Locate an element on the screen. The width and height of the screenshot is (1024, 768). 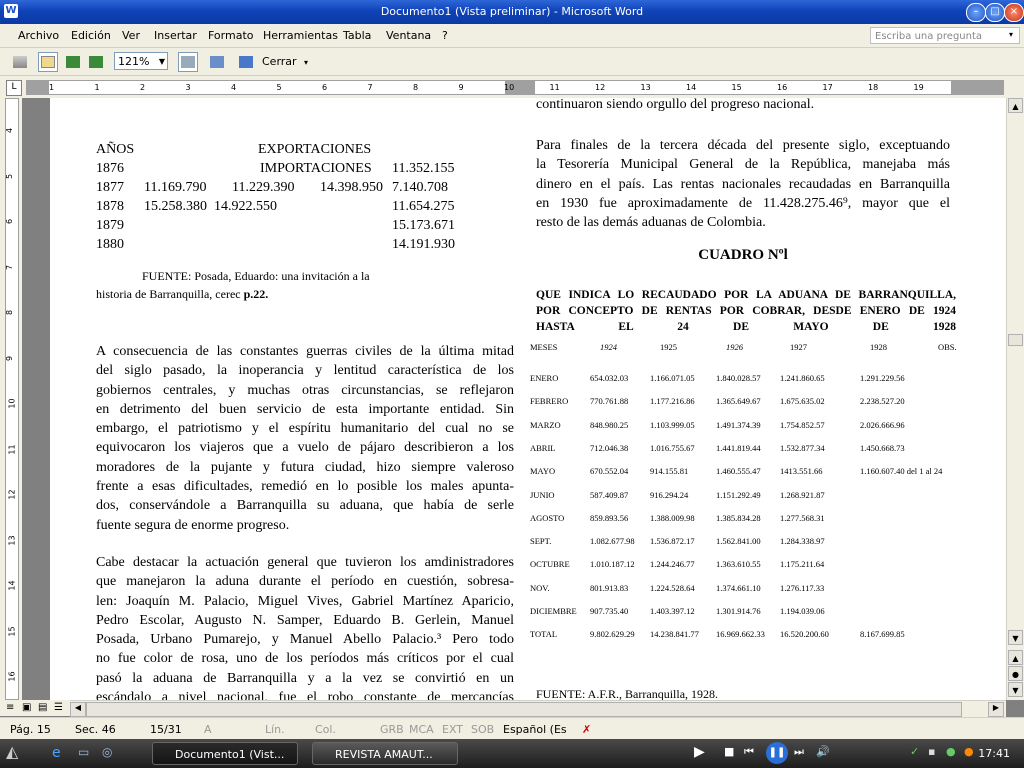
table-cell: 2.238.527.20 is located at coordinates (882, 401).